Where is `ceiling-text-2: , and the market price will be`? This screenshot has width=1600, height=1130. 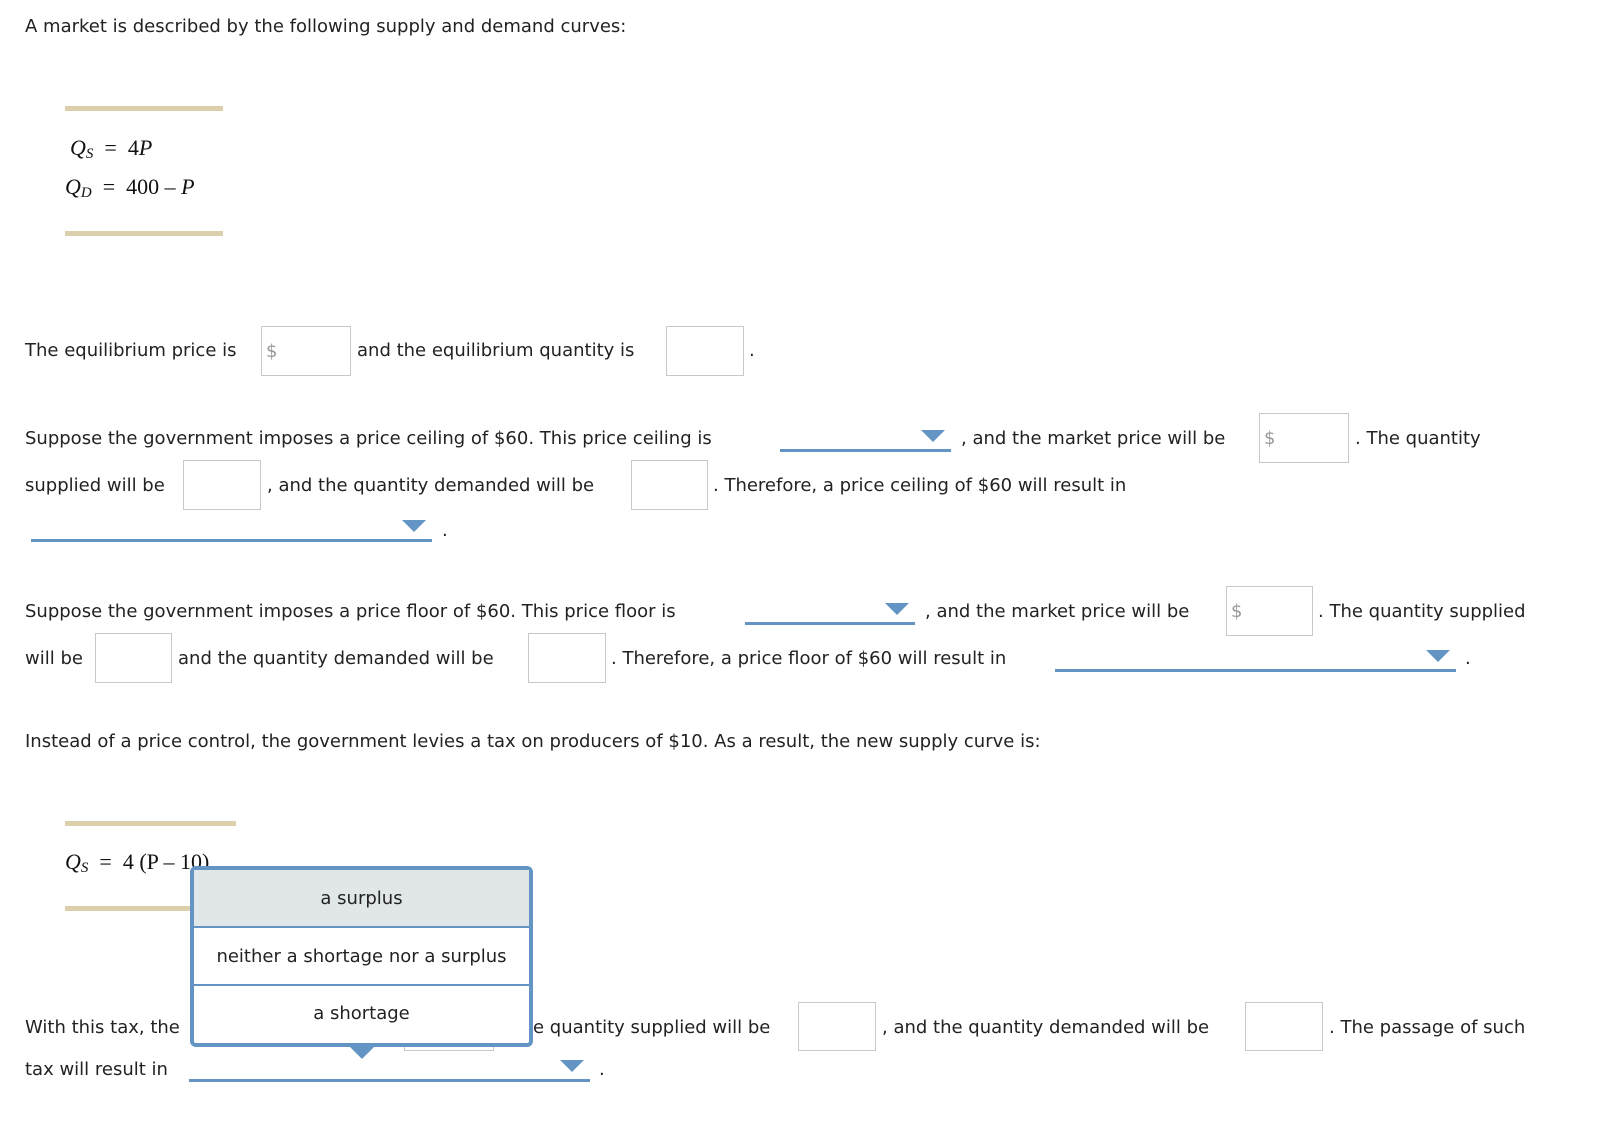 ceiling-text-2: , and the market price will be is located at coordinates (1093, 438).